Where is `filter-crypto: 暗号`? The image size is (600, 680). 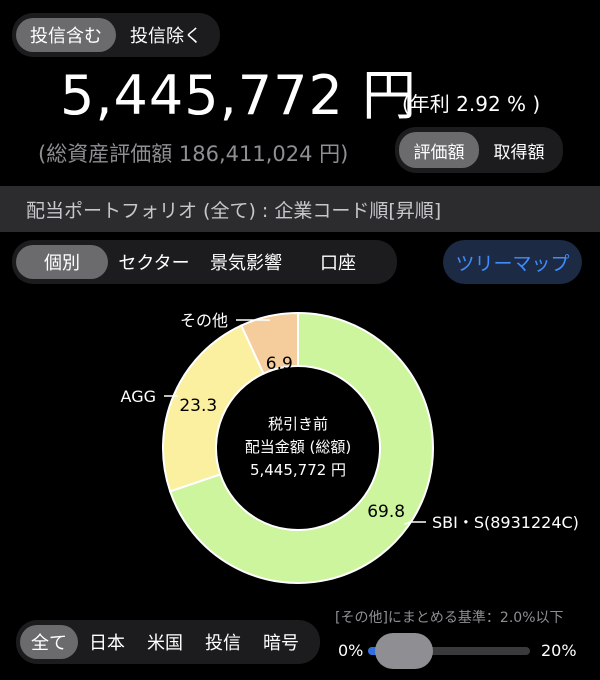 filter-crypto: 暗号 is located at coordinates (281, 642).